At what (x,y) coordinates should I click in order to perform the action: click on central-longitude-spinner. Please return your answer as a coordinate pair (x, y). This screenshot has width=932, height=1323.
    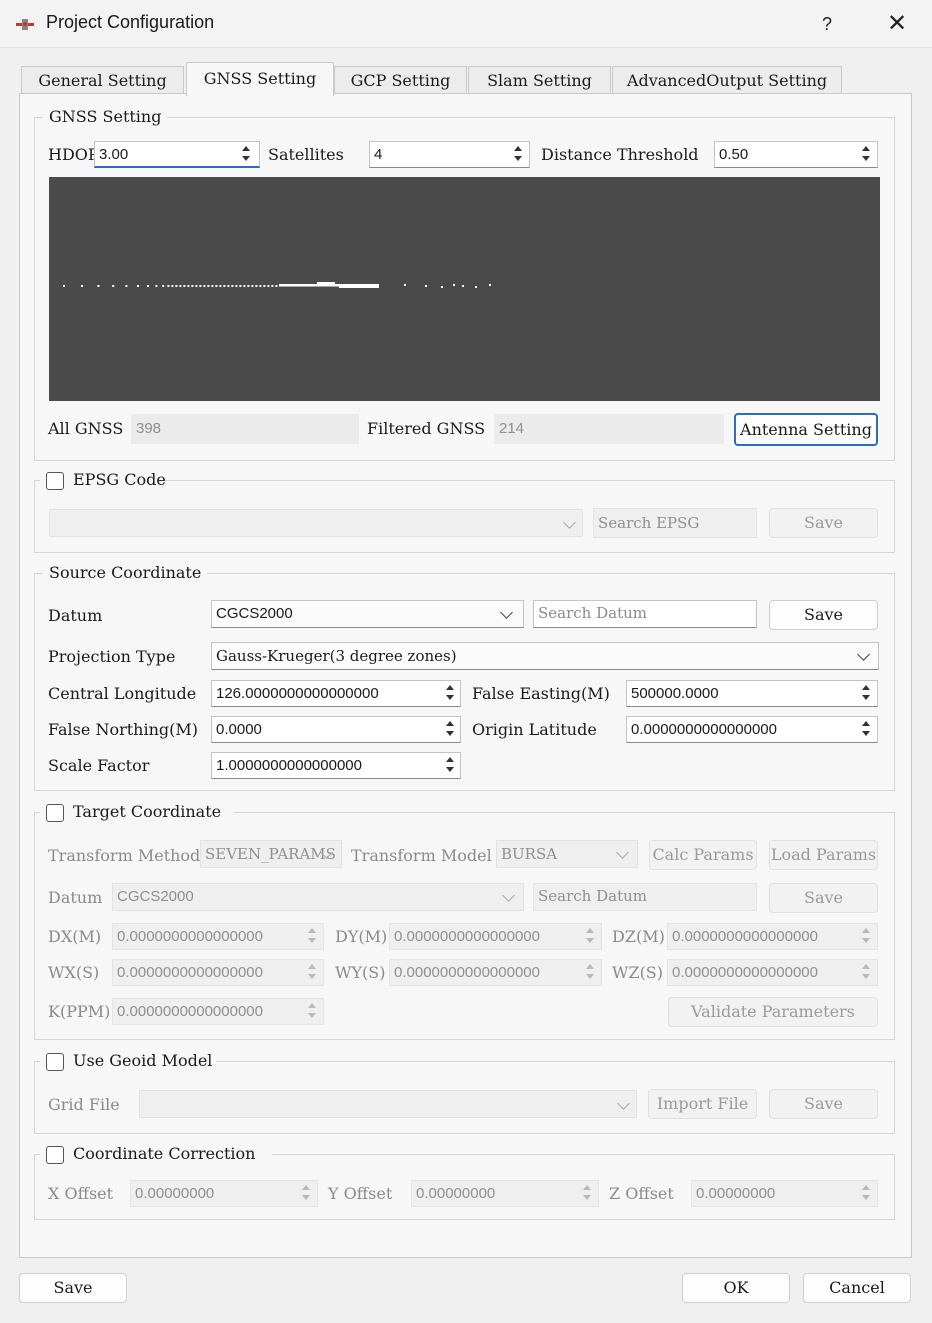
    Looking at the image, I should click on (450, 693).